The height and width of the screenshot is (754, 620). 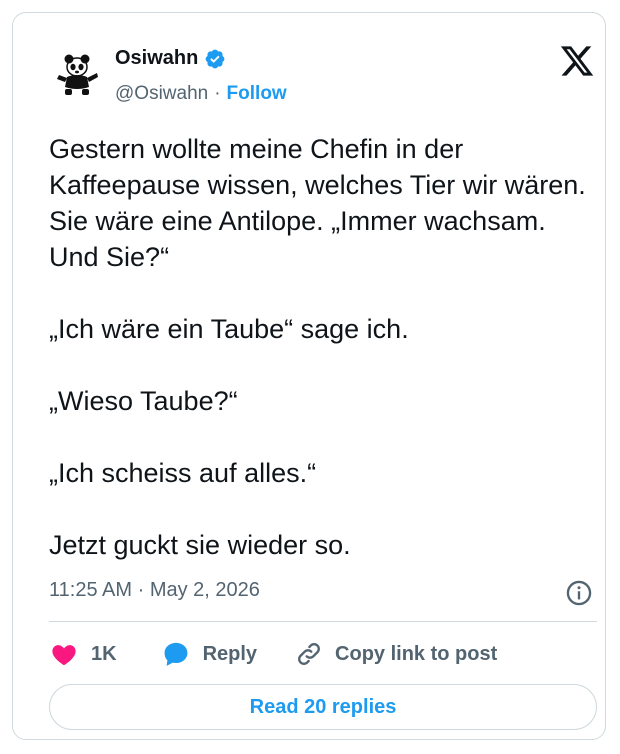 What do you see at coordinates (83, 654) in the screenshot?
I see `like-button: 1K` at bounding box center [83, 654].